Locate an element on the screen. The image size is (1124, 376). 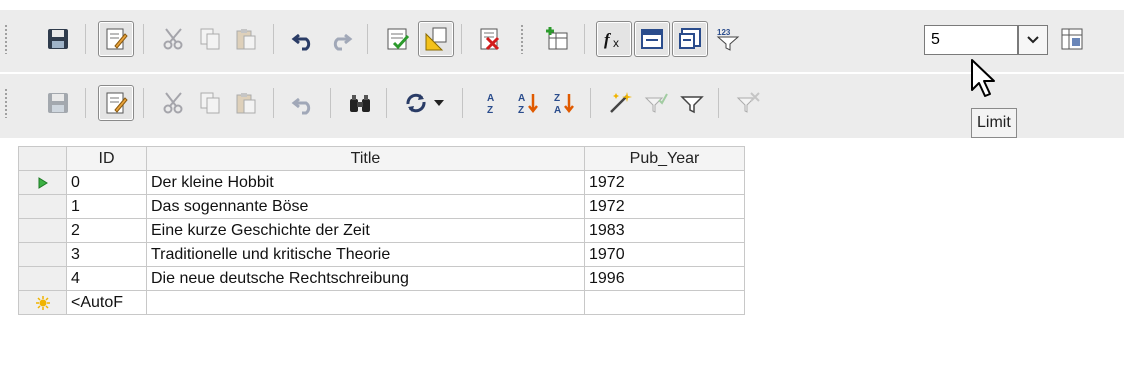
row-header-corner is located at coordinates (42, 158).